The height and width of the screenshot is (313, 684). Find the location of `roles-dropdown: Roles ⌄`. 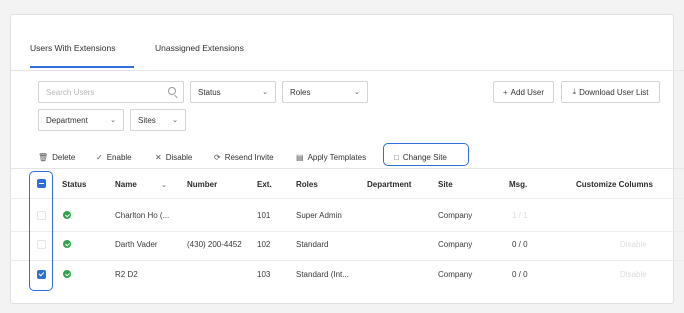

roles-dropdown: Roles ⌄ is located at coordinates (325, 92).